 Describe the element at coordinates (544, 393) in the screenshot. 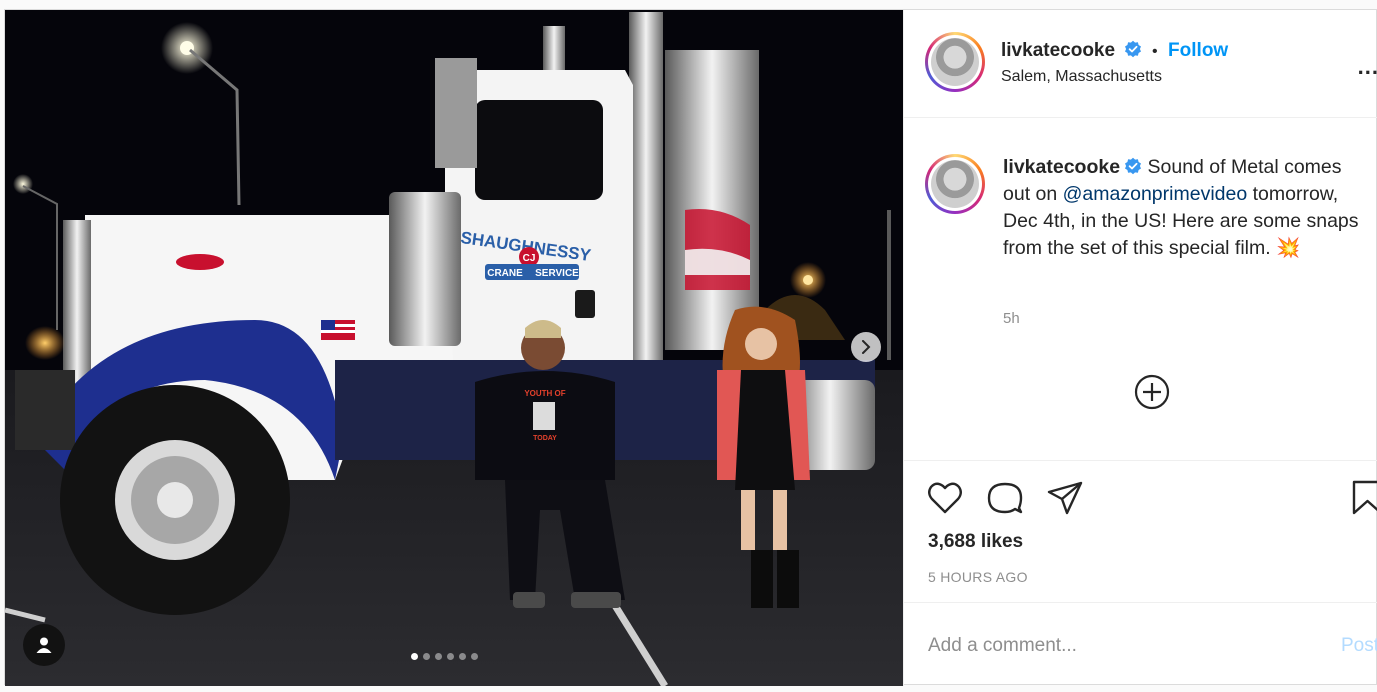

I see `shirt-text-top: YOUTH OF` at that location.